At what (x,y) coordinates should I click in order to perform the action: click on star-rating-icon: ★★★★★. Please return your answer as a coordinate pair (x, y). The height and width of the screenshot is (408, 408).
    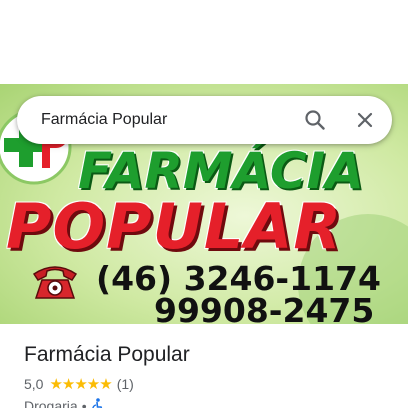
    Looking at the image, I should click on (80, 384).